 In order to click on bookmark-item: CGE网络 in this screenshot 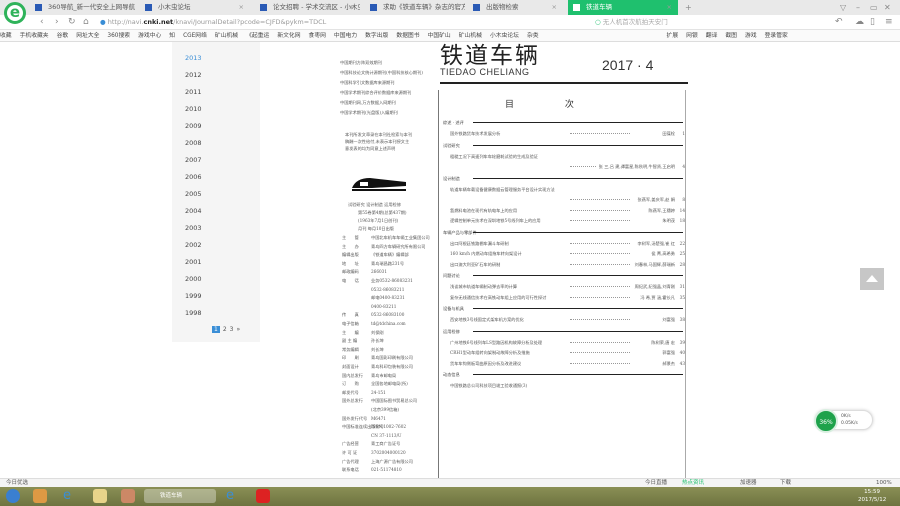, I will do `click(195, 36)`.